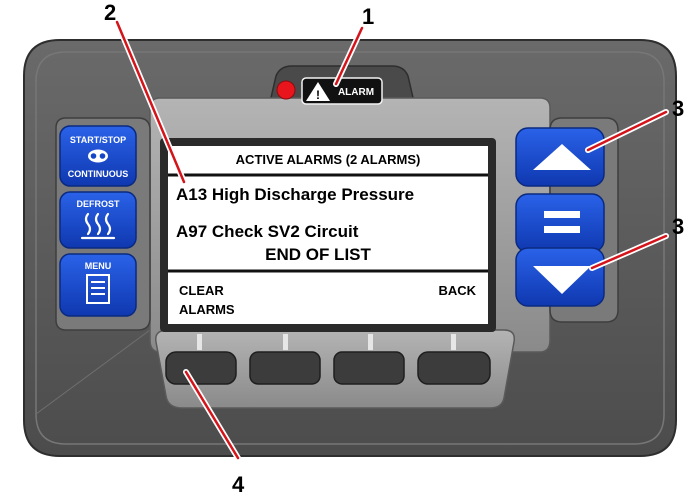  What do you see at coordinates (678, 108) in the screenshot?
I see `callout-3-top: 3` at bounding box center [678, 108].